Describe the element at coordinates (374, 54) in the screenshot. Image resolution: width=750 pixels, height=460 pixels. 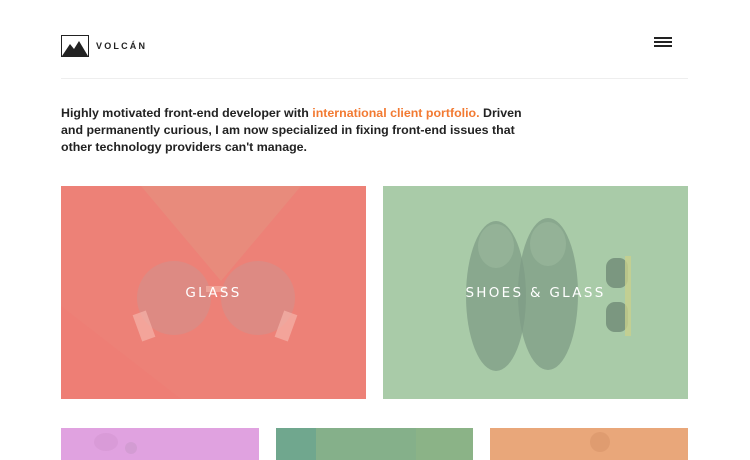
I see `site-header: VOLCÁN` at that location.